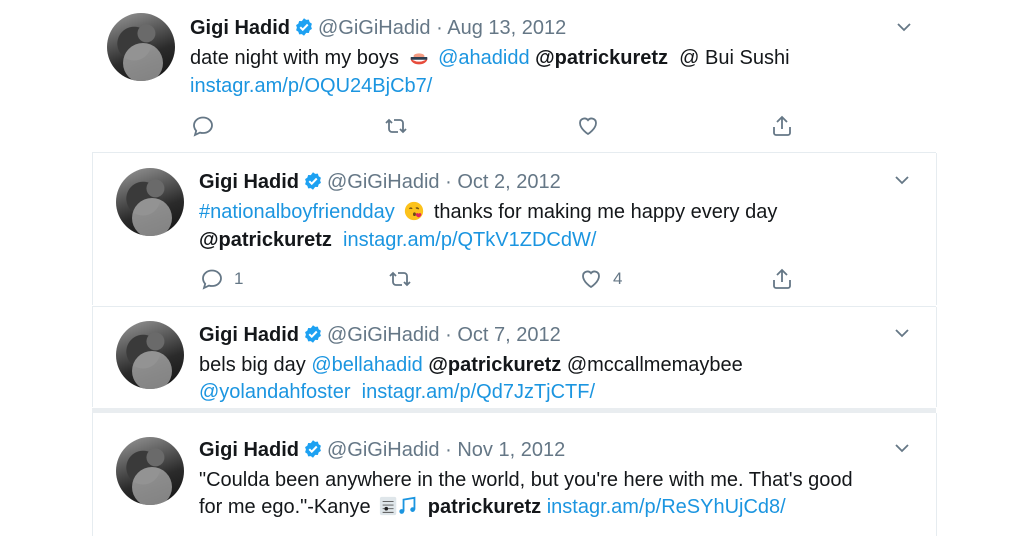 The height and width of the screenshot is (536, 1024). I want to click on mention-link: @yolandahfoster, so click(275, 392).